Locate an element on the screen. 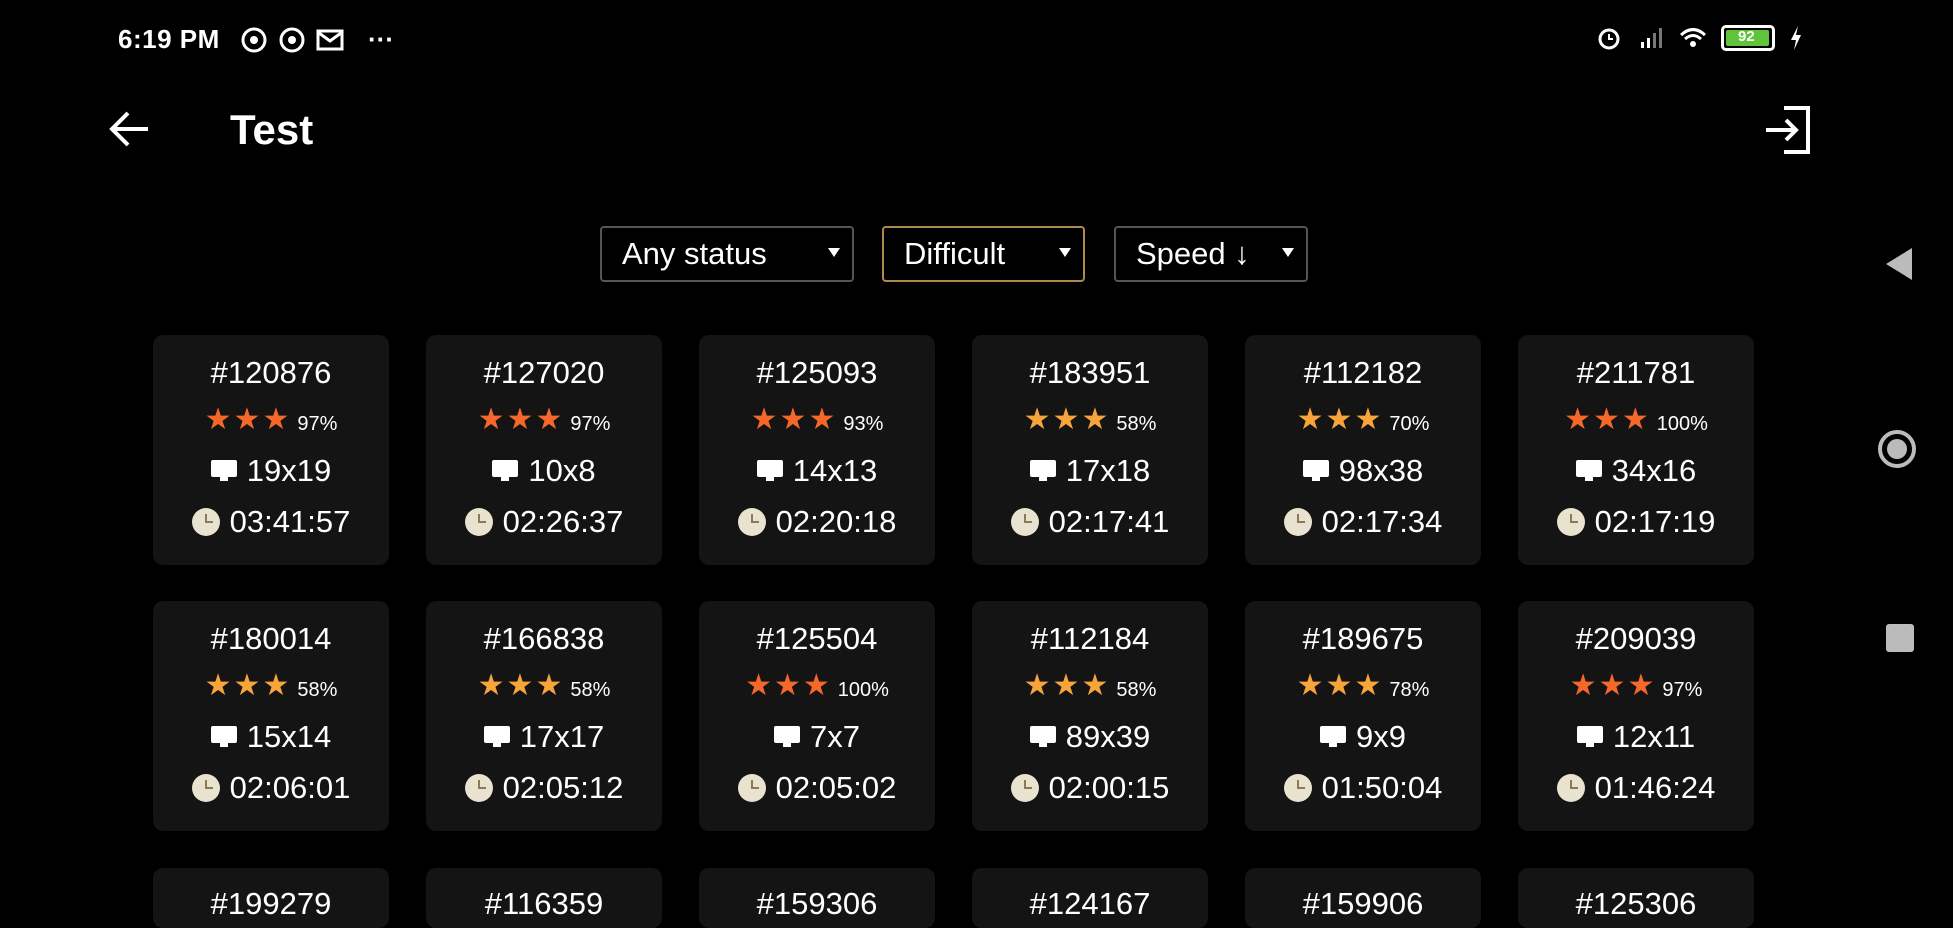  puzzle-id: #120876 is located at coordinates (271, 372).